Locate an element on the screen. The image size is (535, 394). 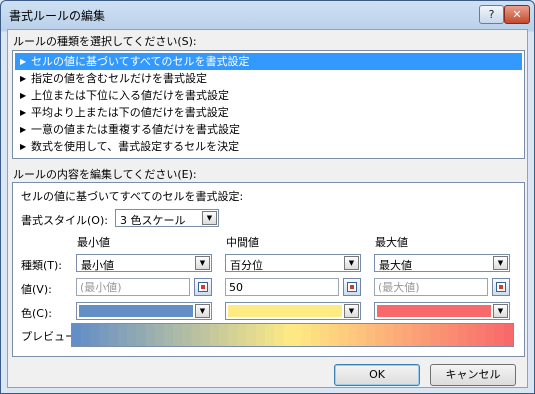
format-style-value: 3 色スケール is located at coordinates (153, 220).